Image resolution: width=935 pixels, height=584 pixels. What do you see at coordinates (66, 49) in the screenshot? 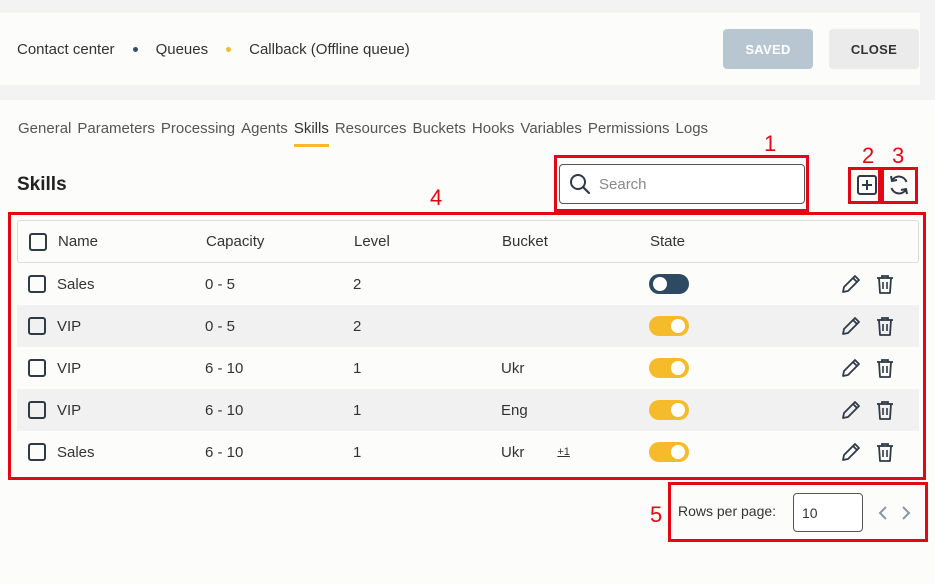
I see `breadcrumb-contact-center: Contact center` at bounding box center [66, 49].